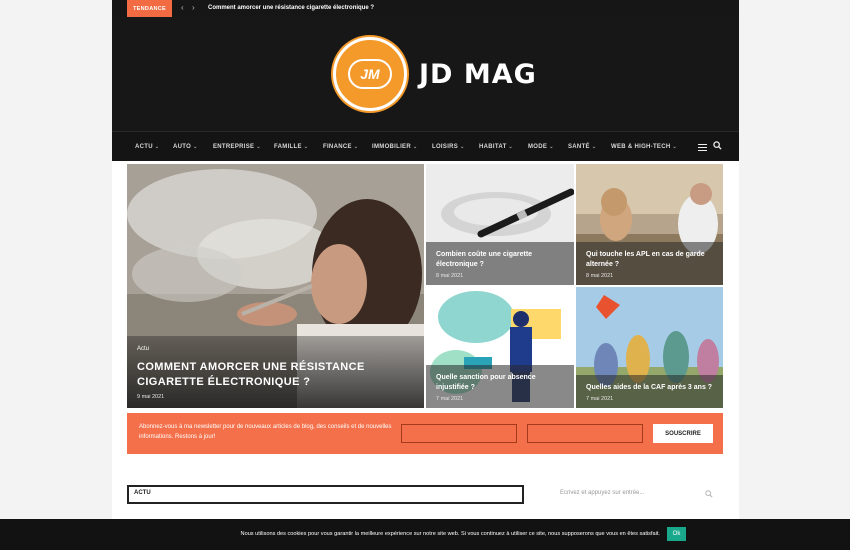 The height and width of the screenshot is (550, 850). What do you see at coordinates (683, 433) in the screenshot?
I see `subscribe-button: SOUSCRIRE` at bounding box center [683, 433].